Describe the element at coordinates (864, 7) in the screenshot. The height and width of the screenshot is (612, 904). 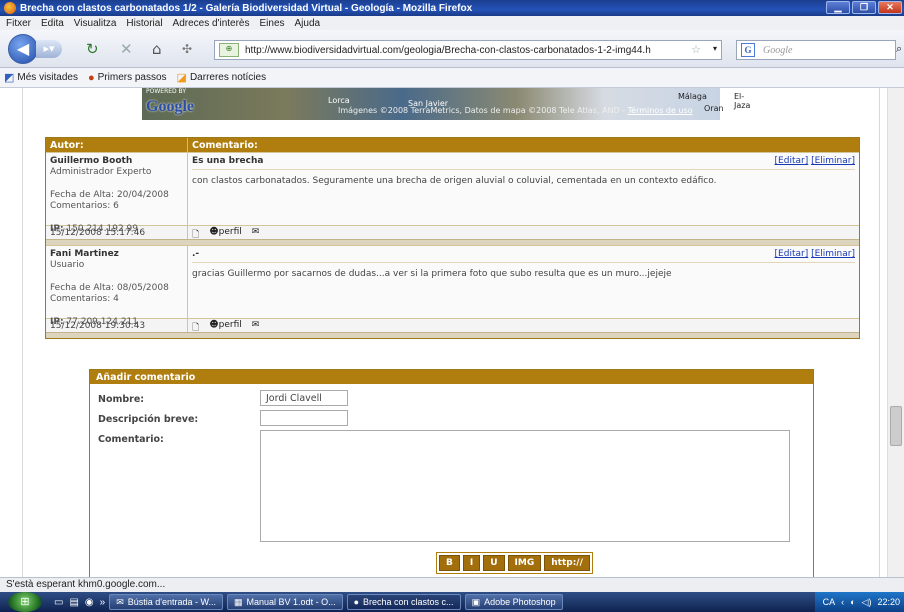
I see `maximize-button: ❐` at that location.